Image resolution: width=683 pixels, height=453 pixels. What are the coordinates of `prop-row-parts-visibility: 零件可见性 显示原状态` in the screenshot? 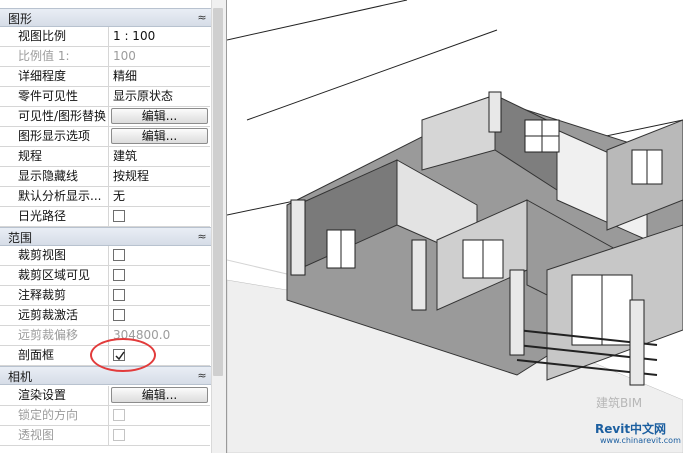 It's located at (105, 97).